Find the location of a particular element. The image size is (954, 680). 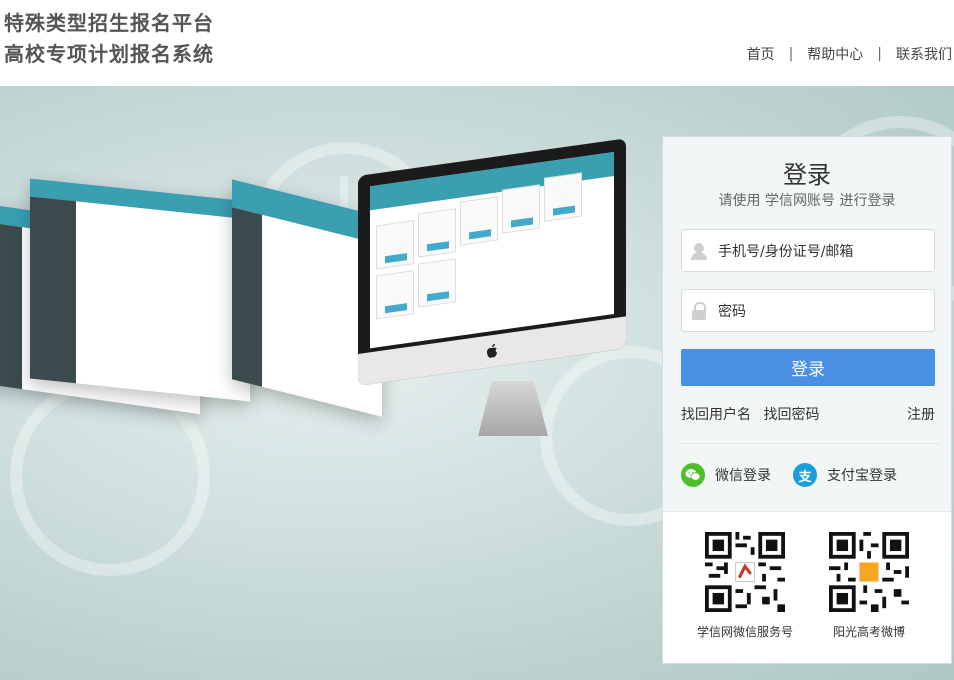

lock-icon is located at coordinates (699, 310).